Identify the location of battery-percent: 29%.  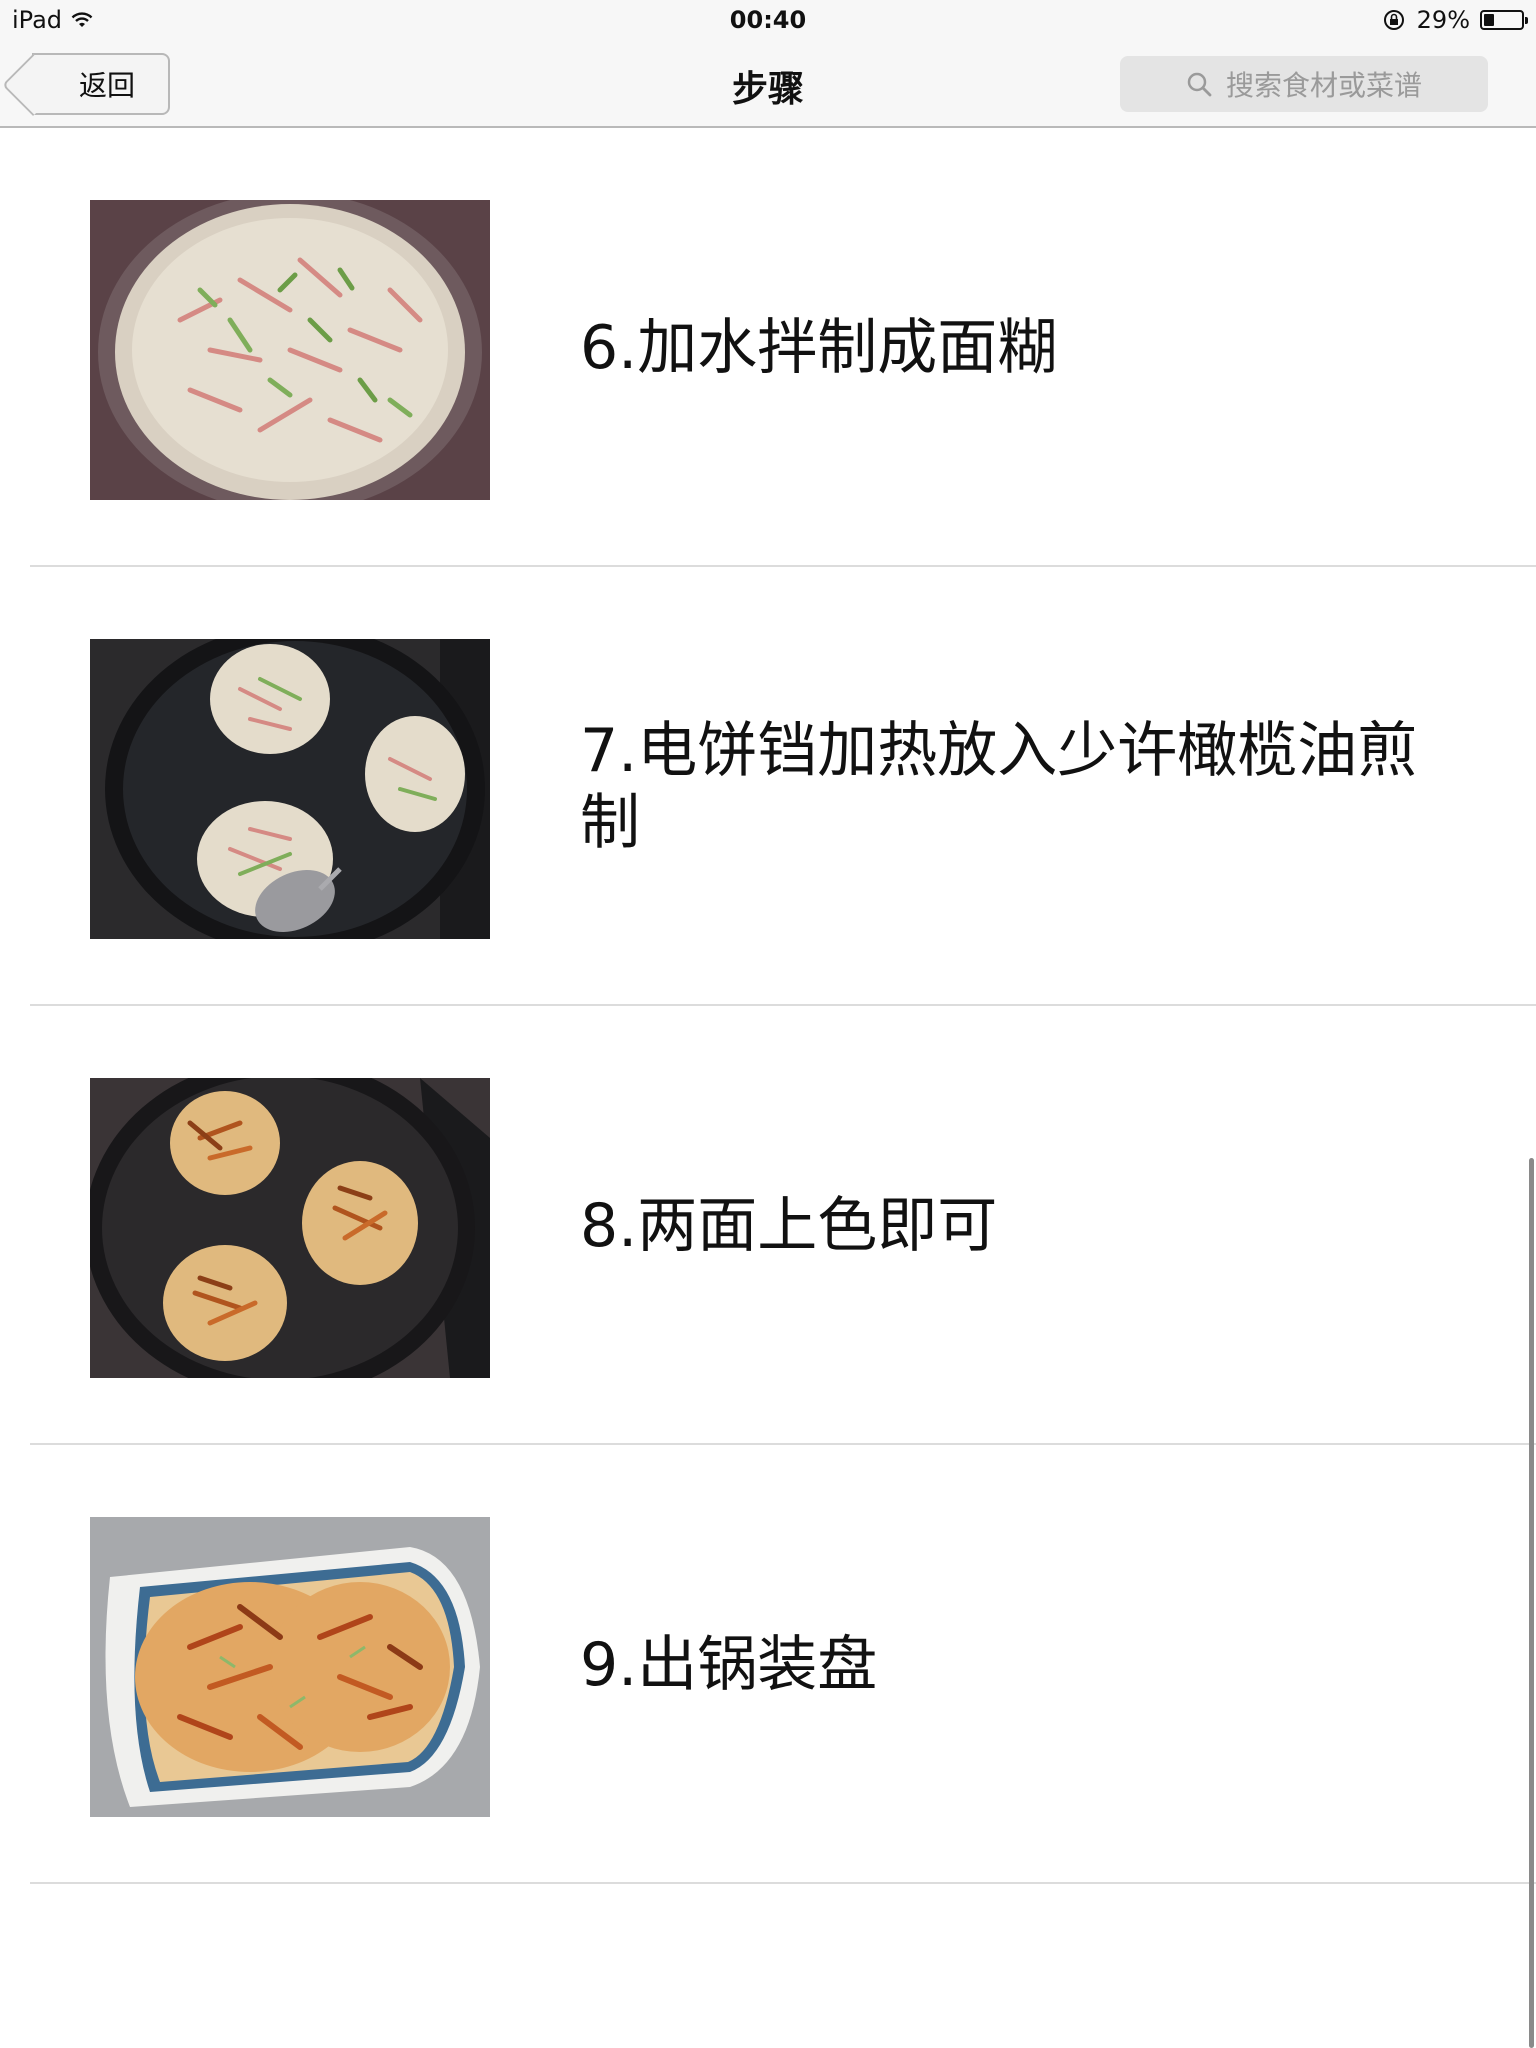
(1443, 20).